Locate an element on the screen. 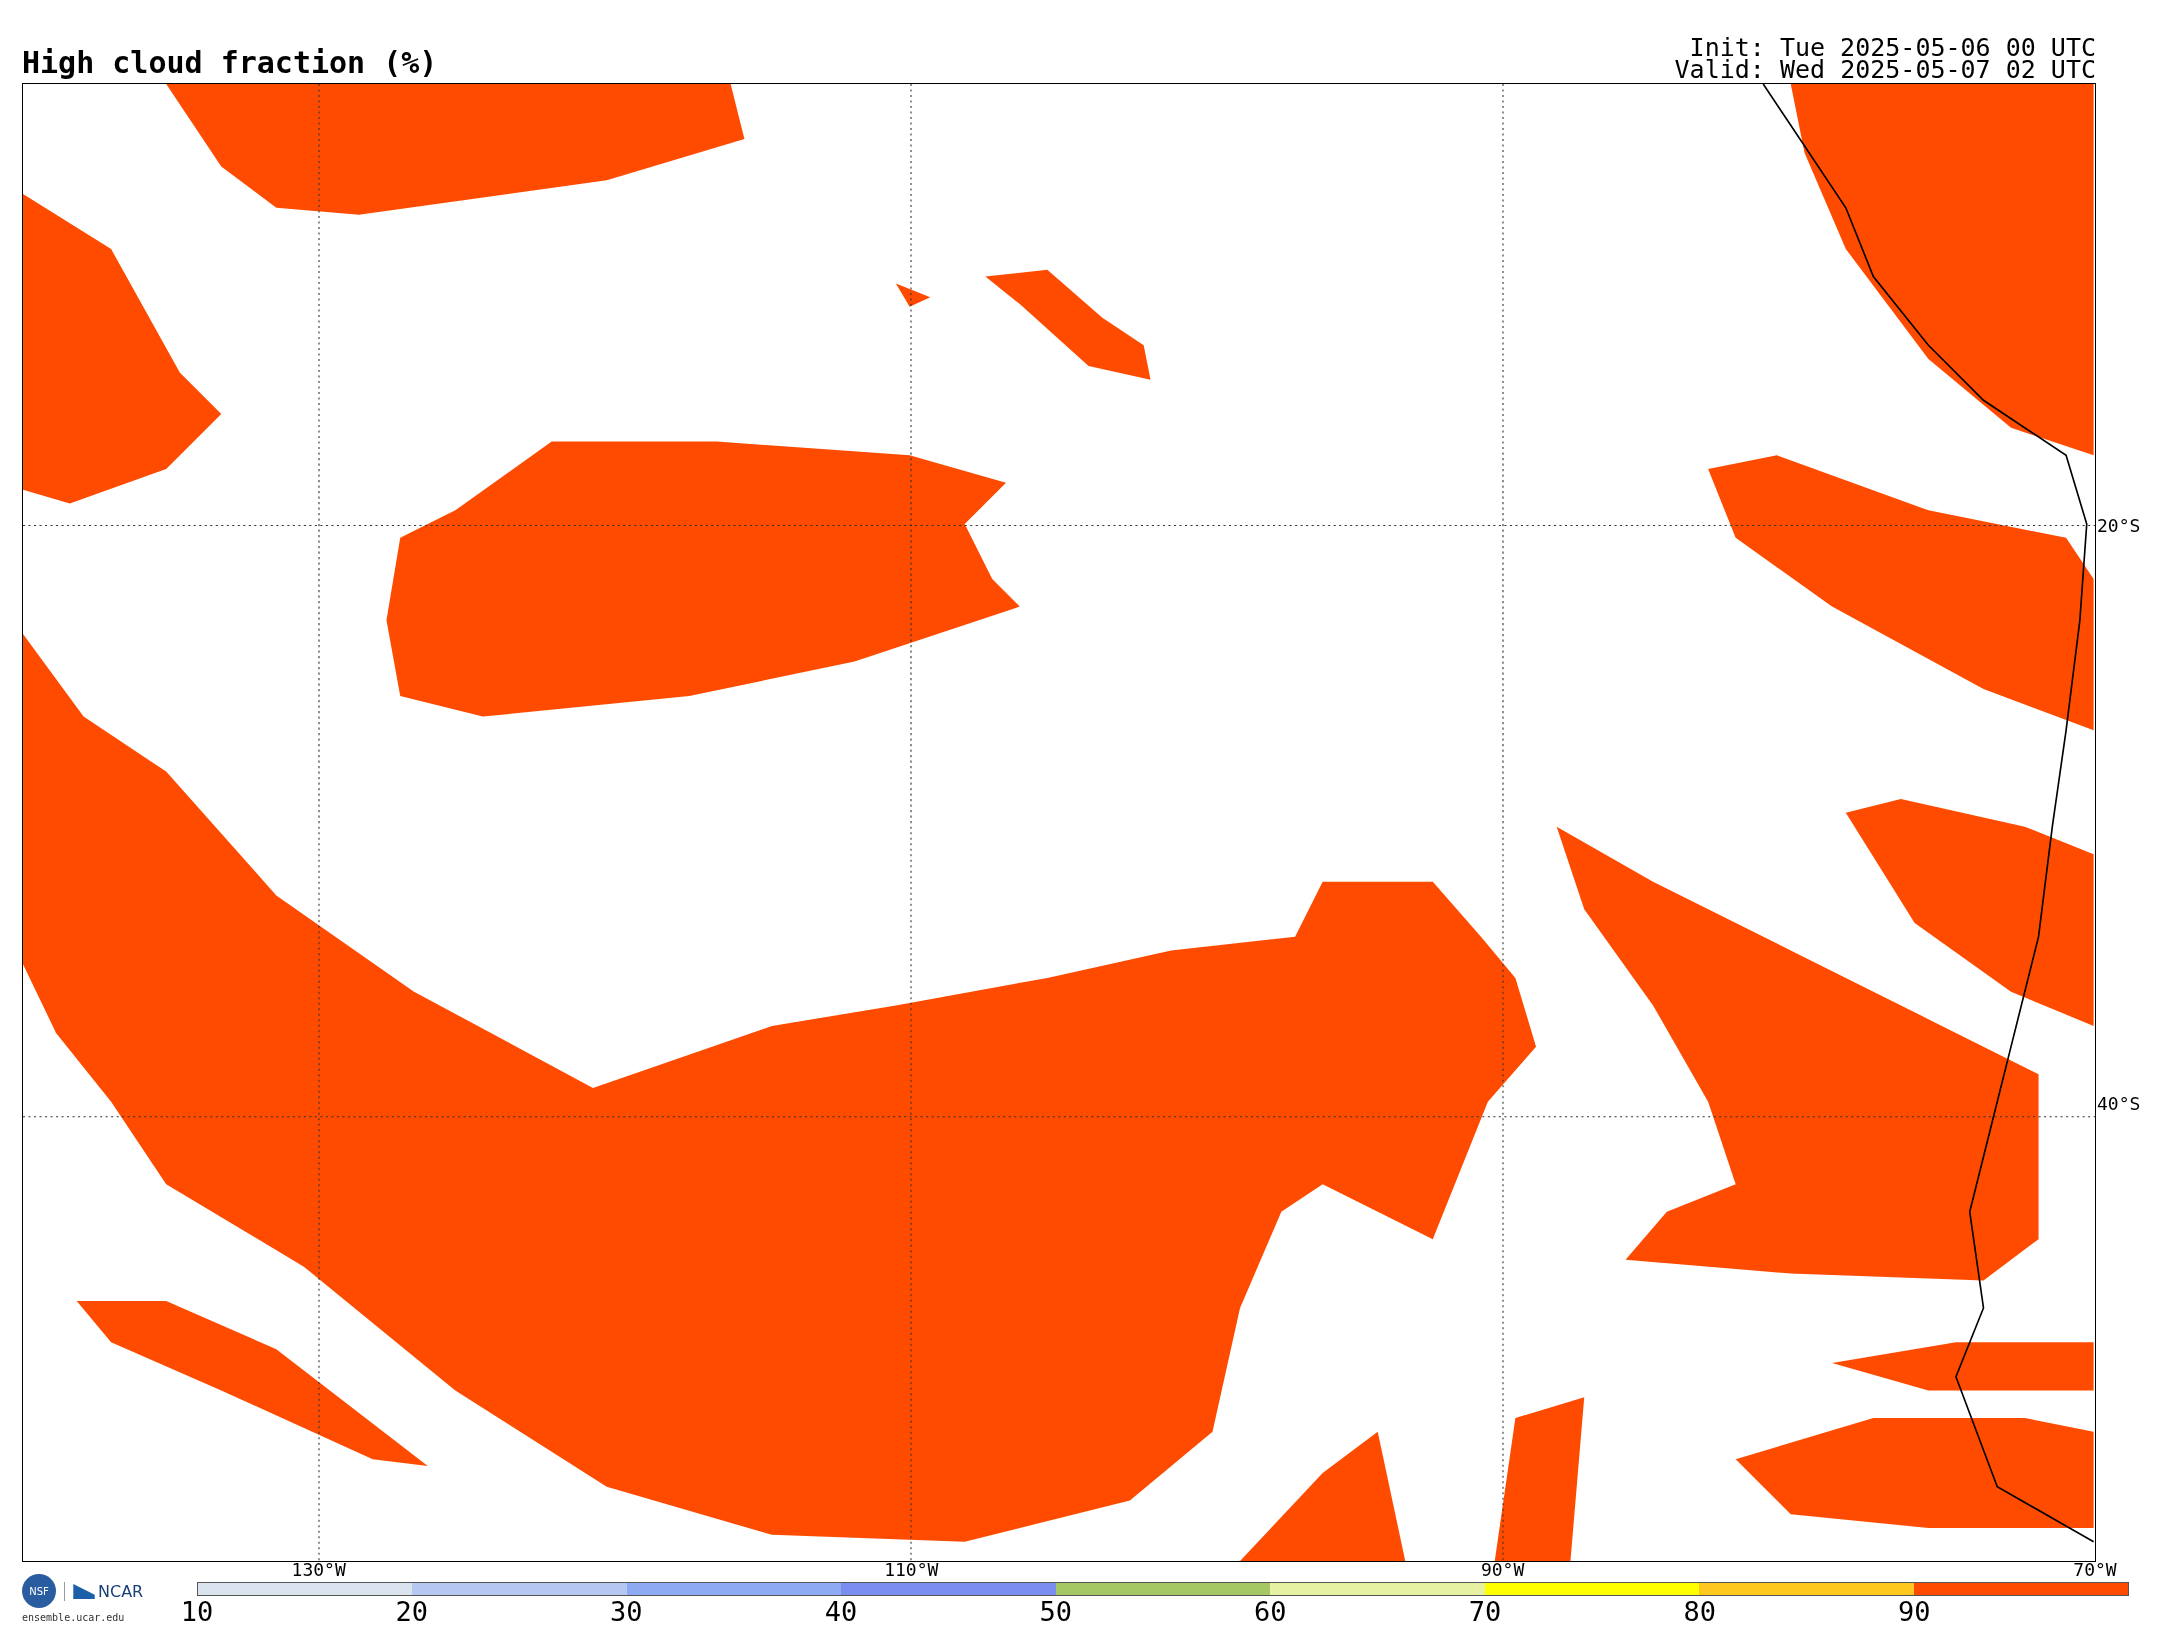 This screenshot has height=1626, width=2160. latitude-label: 40°S is located at coordinates (2118, 1103).